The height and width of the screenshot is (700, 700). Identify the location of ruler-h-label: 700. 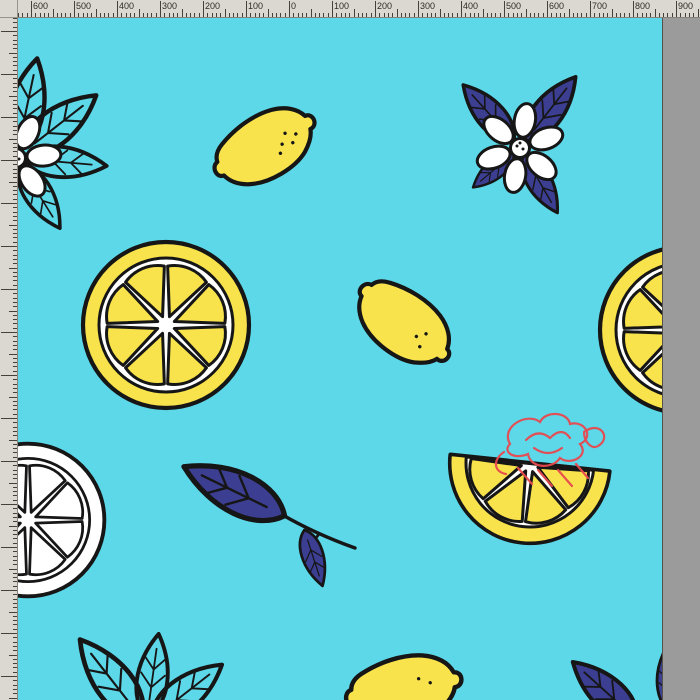
(600, 6).